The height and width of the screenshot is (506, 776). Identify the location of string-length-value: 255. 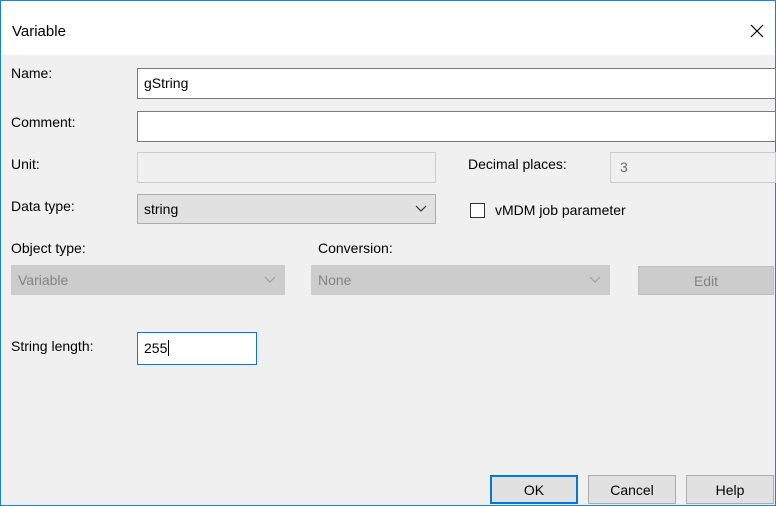
(156, 348).